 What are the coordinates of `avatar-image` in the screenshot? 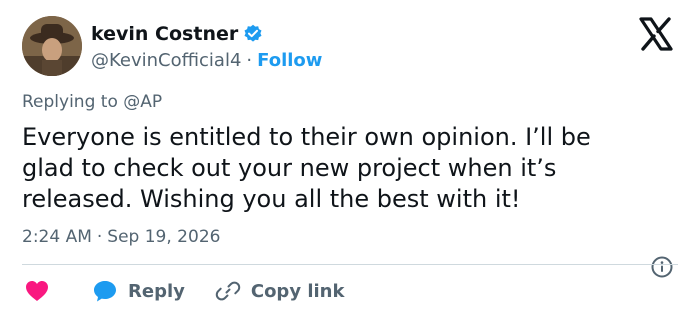 It's located at (52, 46).